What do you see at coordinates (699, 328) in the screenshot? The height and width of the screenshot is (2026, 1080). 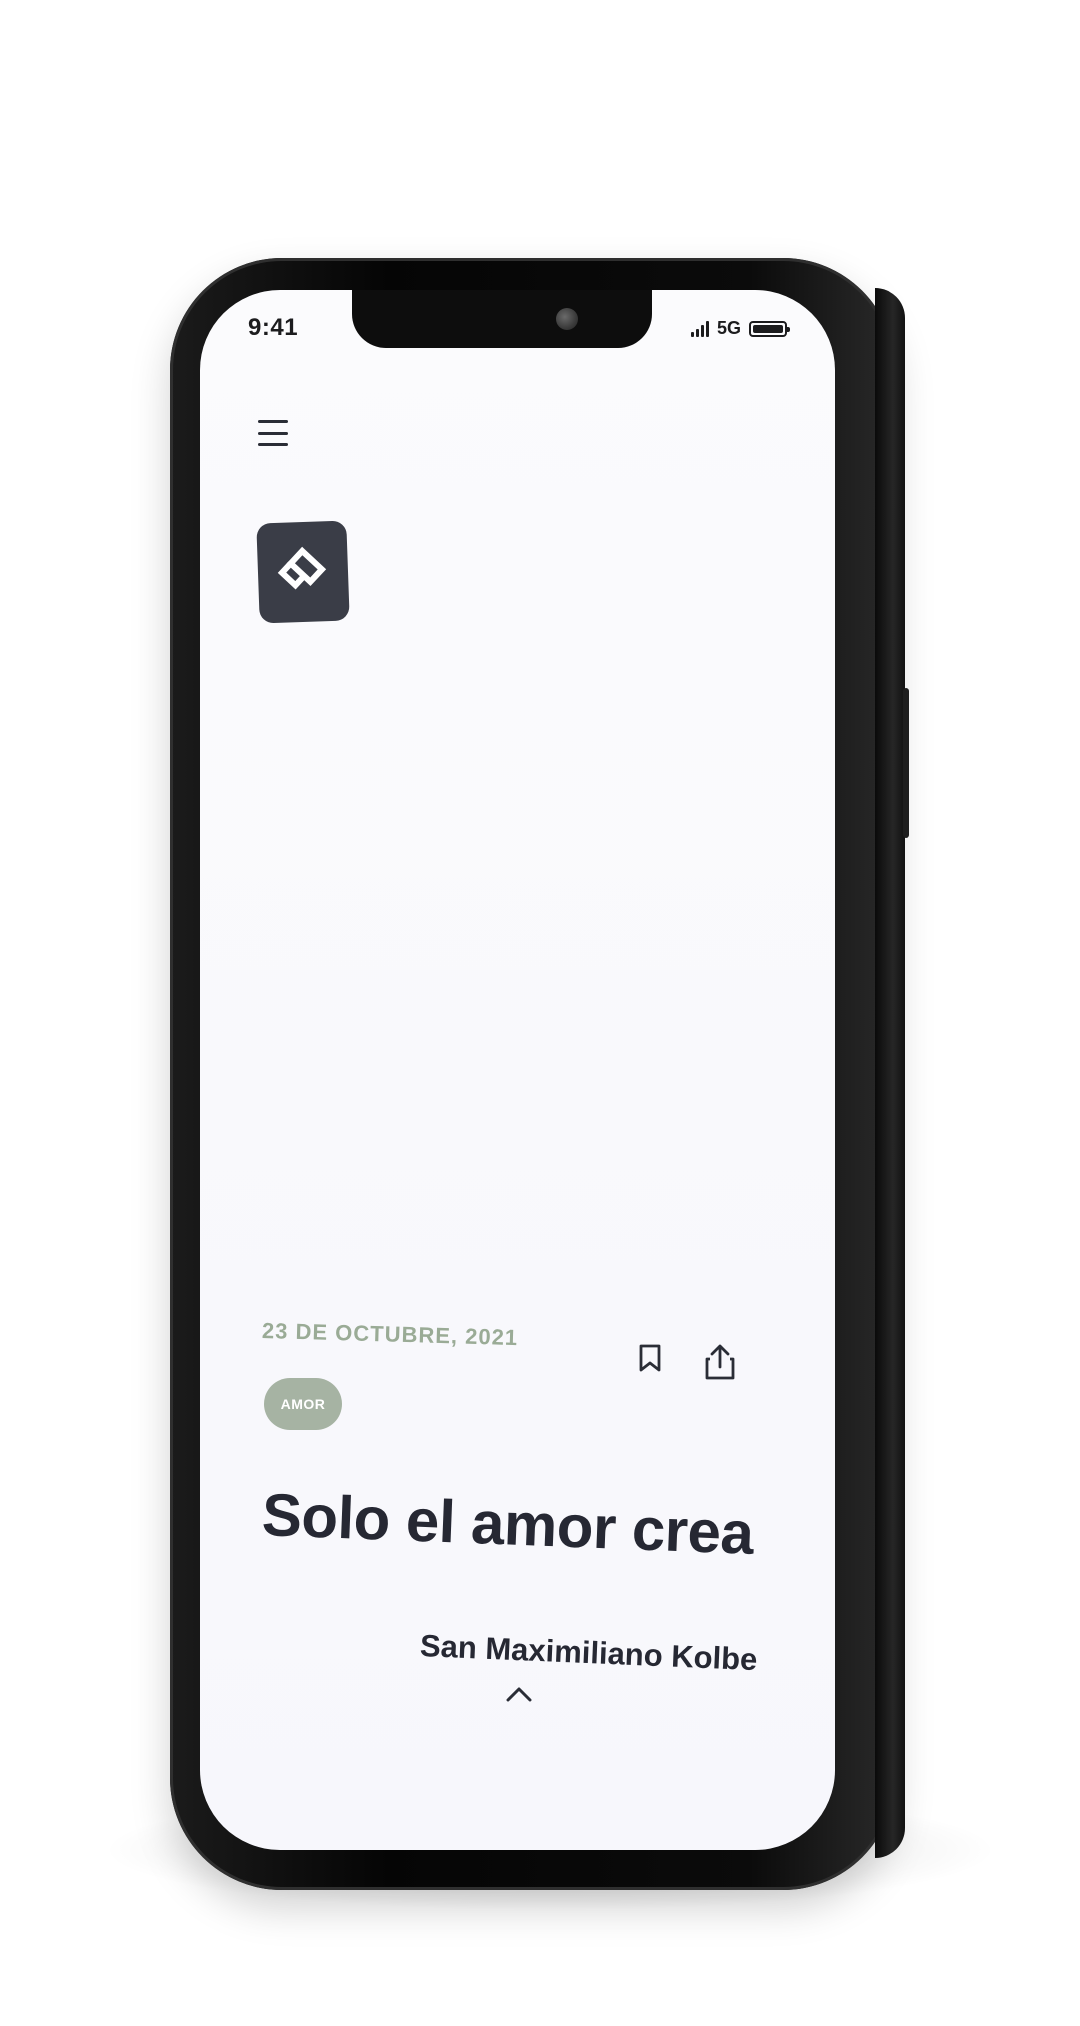 I see `cellular-signal-icon` at bounding box center [699, 328].